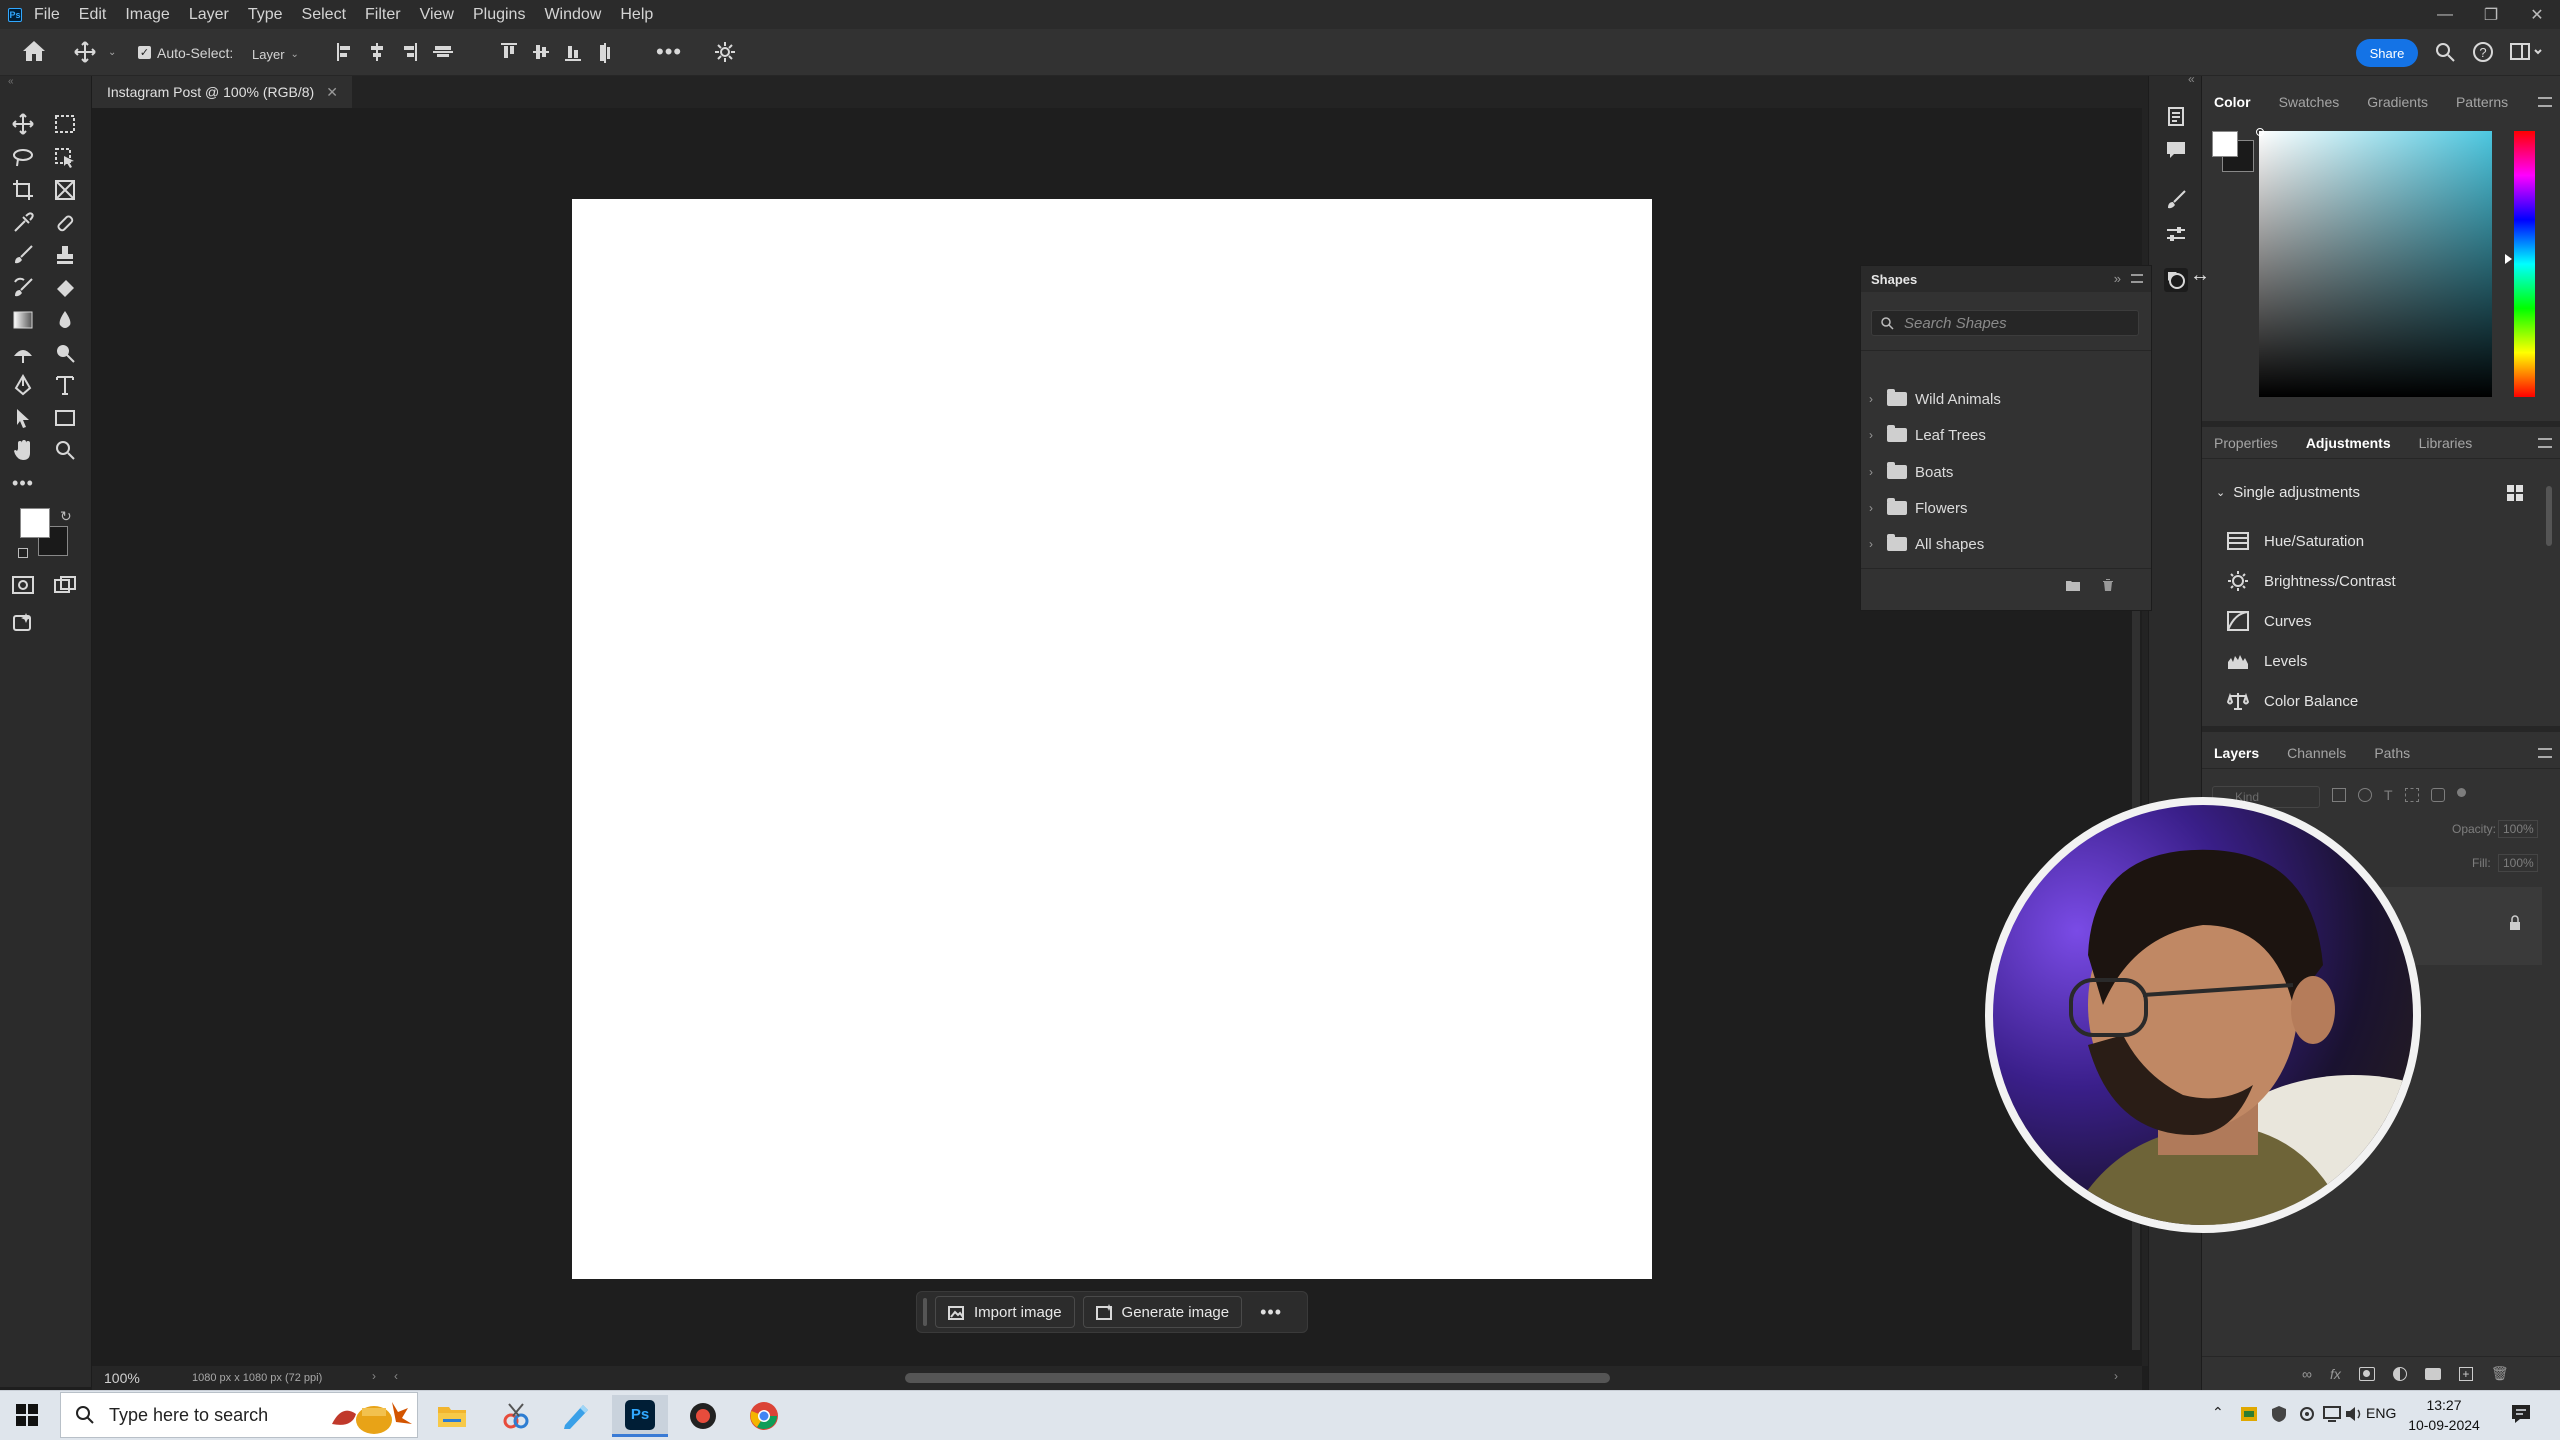  Describe the element at coordinates (23, 385) in the screenshot. I see `pen-tool-icon` at that location.